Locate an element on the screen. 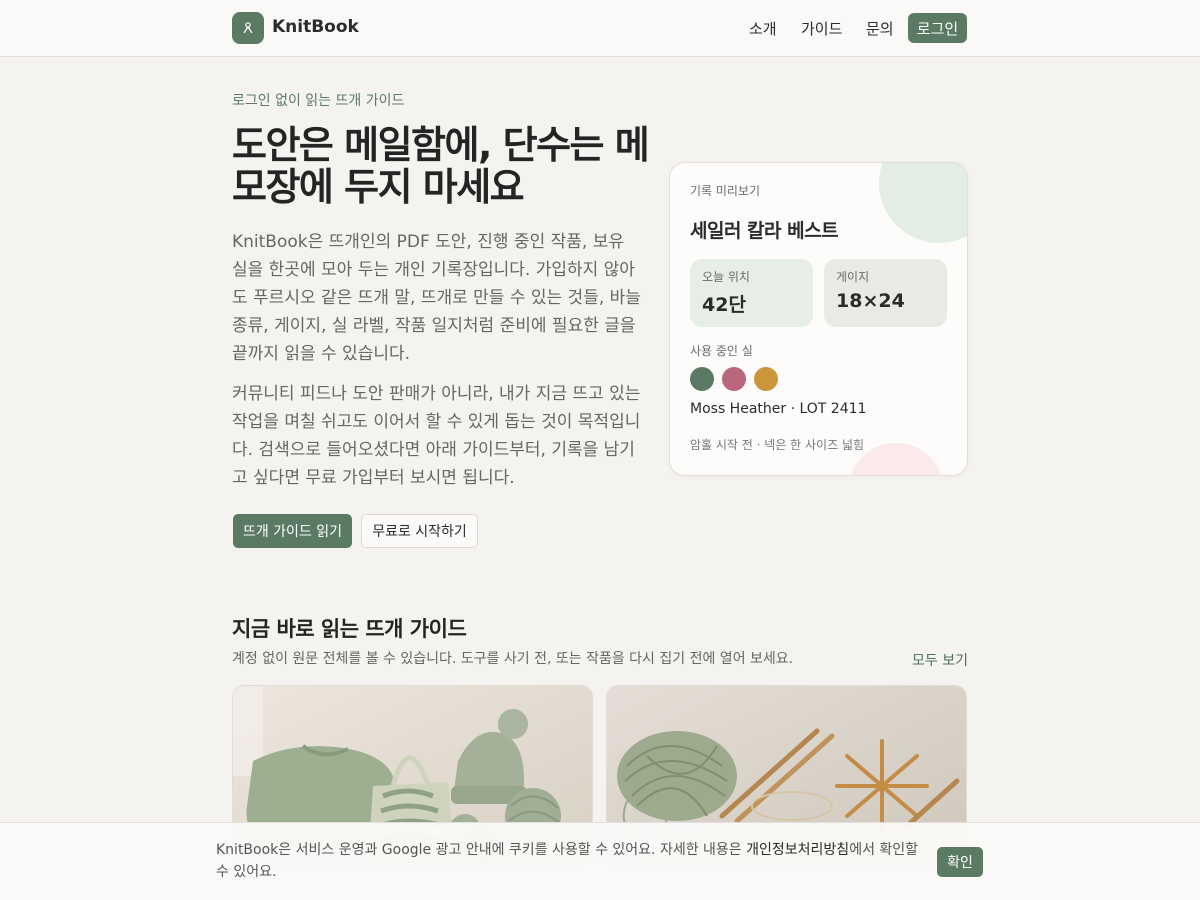 This screenshot has width=1200, height=900. hero-title: 도안은 메일함에, 단수는 메모장에 두지 마세요 is located at coordinates (441, 166).